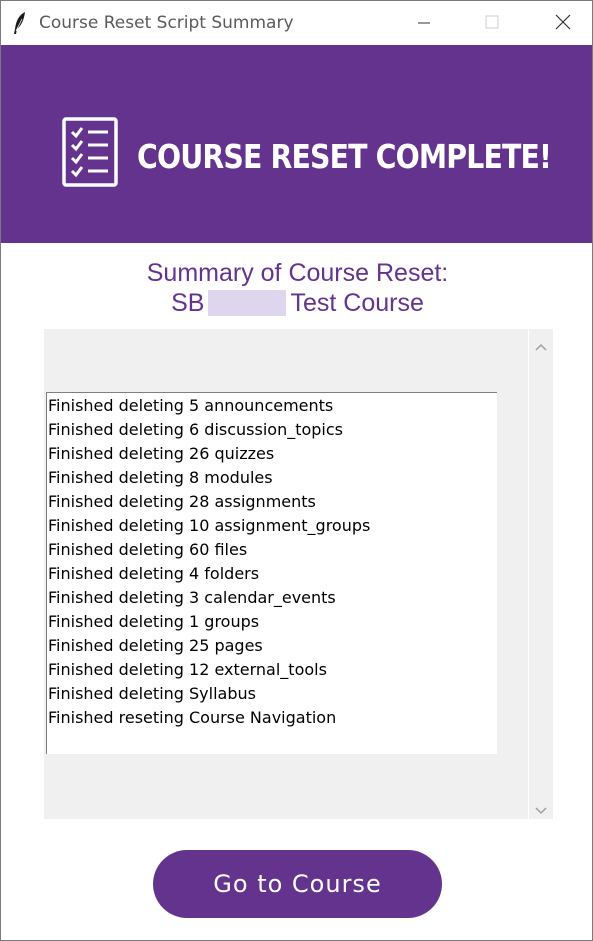  I want to click on course-prefix: SB, so click(188, 303).